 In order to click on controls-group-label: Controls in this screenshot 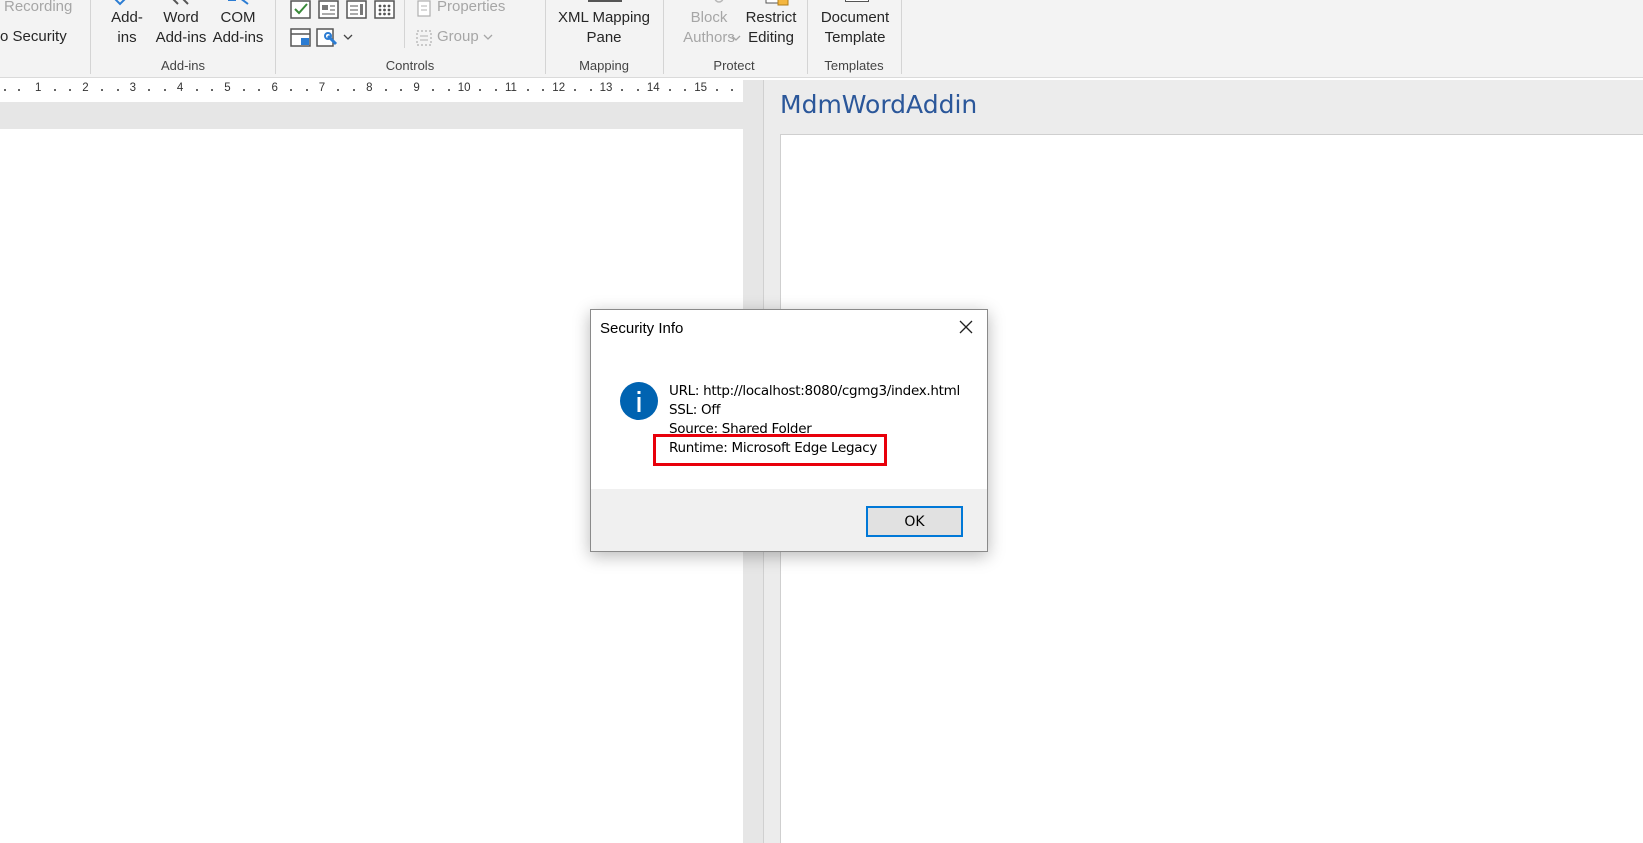, I will do `click(410, 65)`.